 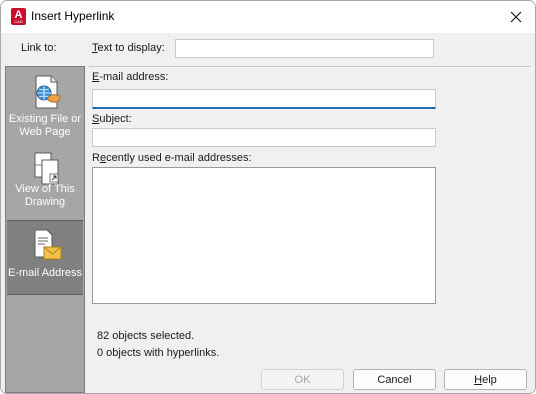 What do you see at coordinates (96, 158) in the screenshot?
I see `recent-emails-label-first: R` at bounding box center [96, 158].